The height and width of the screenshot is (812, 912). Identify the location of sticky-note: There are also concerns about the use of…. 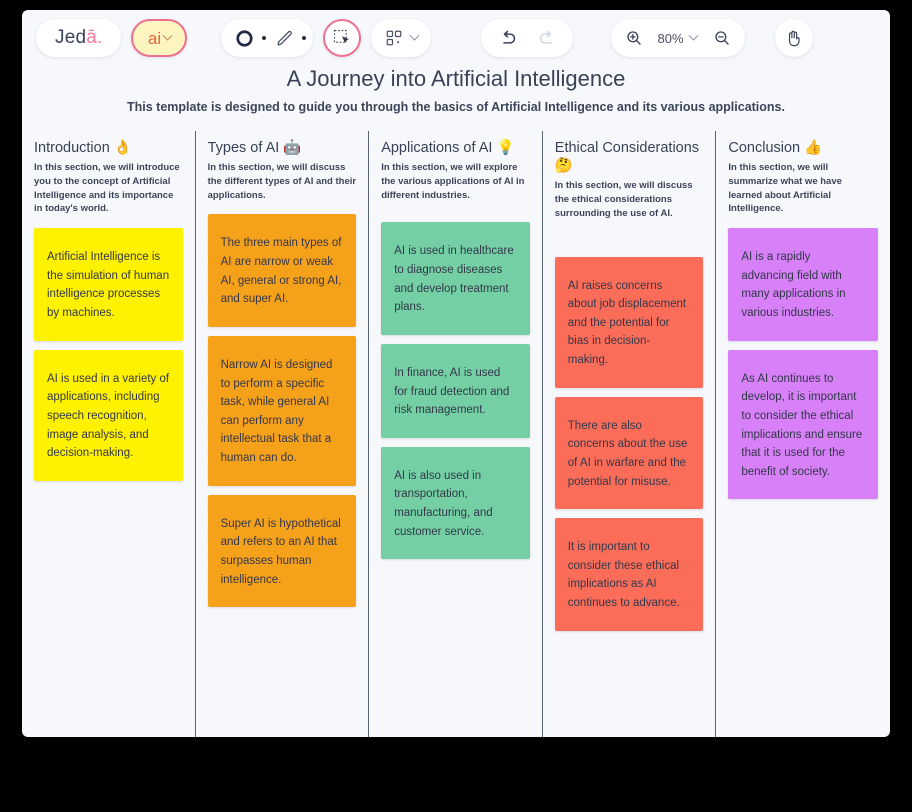
(629, 453).